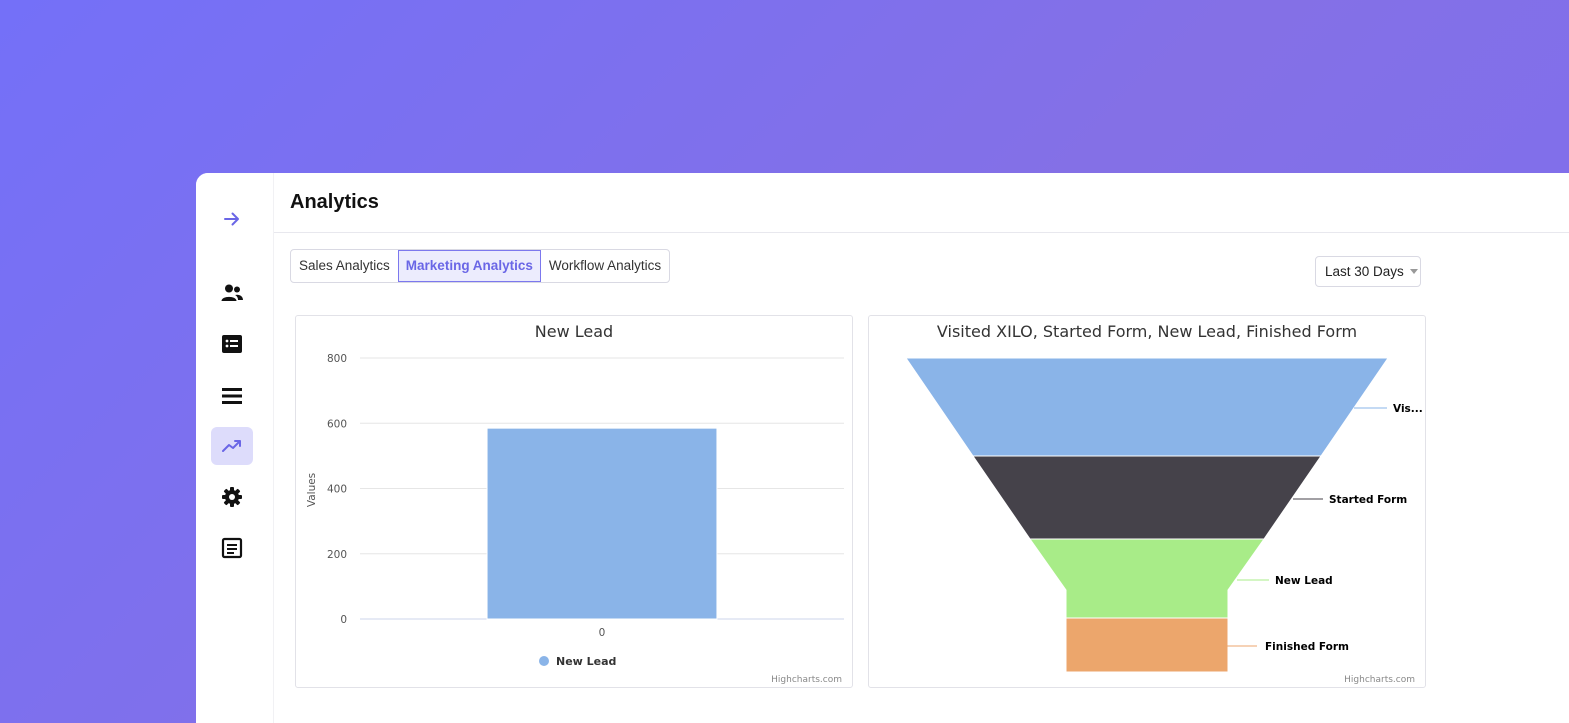 This screenshot has height=723, width=1569. What do you see at coordinates (334, 202) in the screenshot?
I see `page-title: Analytics` at bounding box center [334, 202].